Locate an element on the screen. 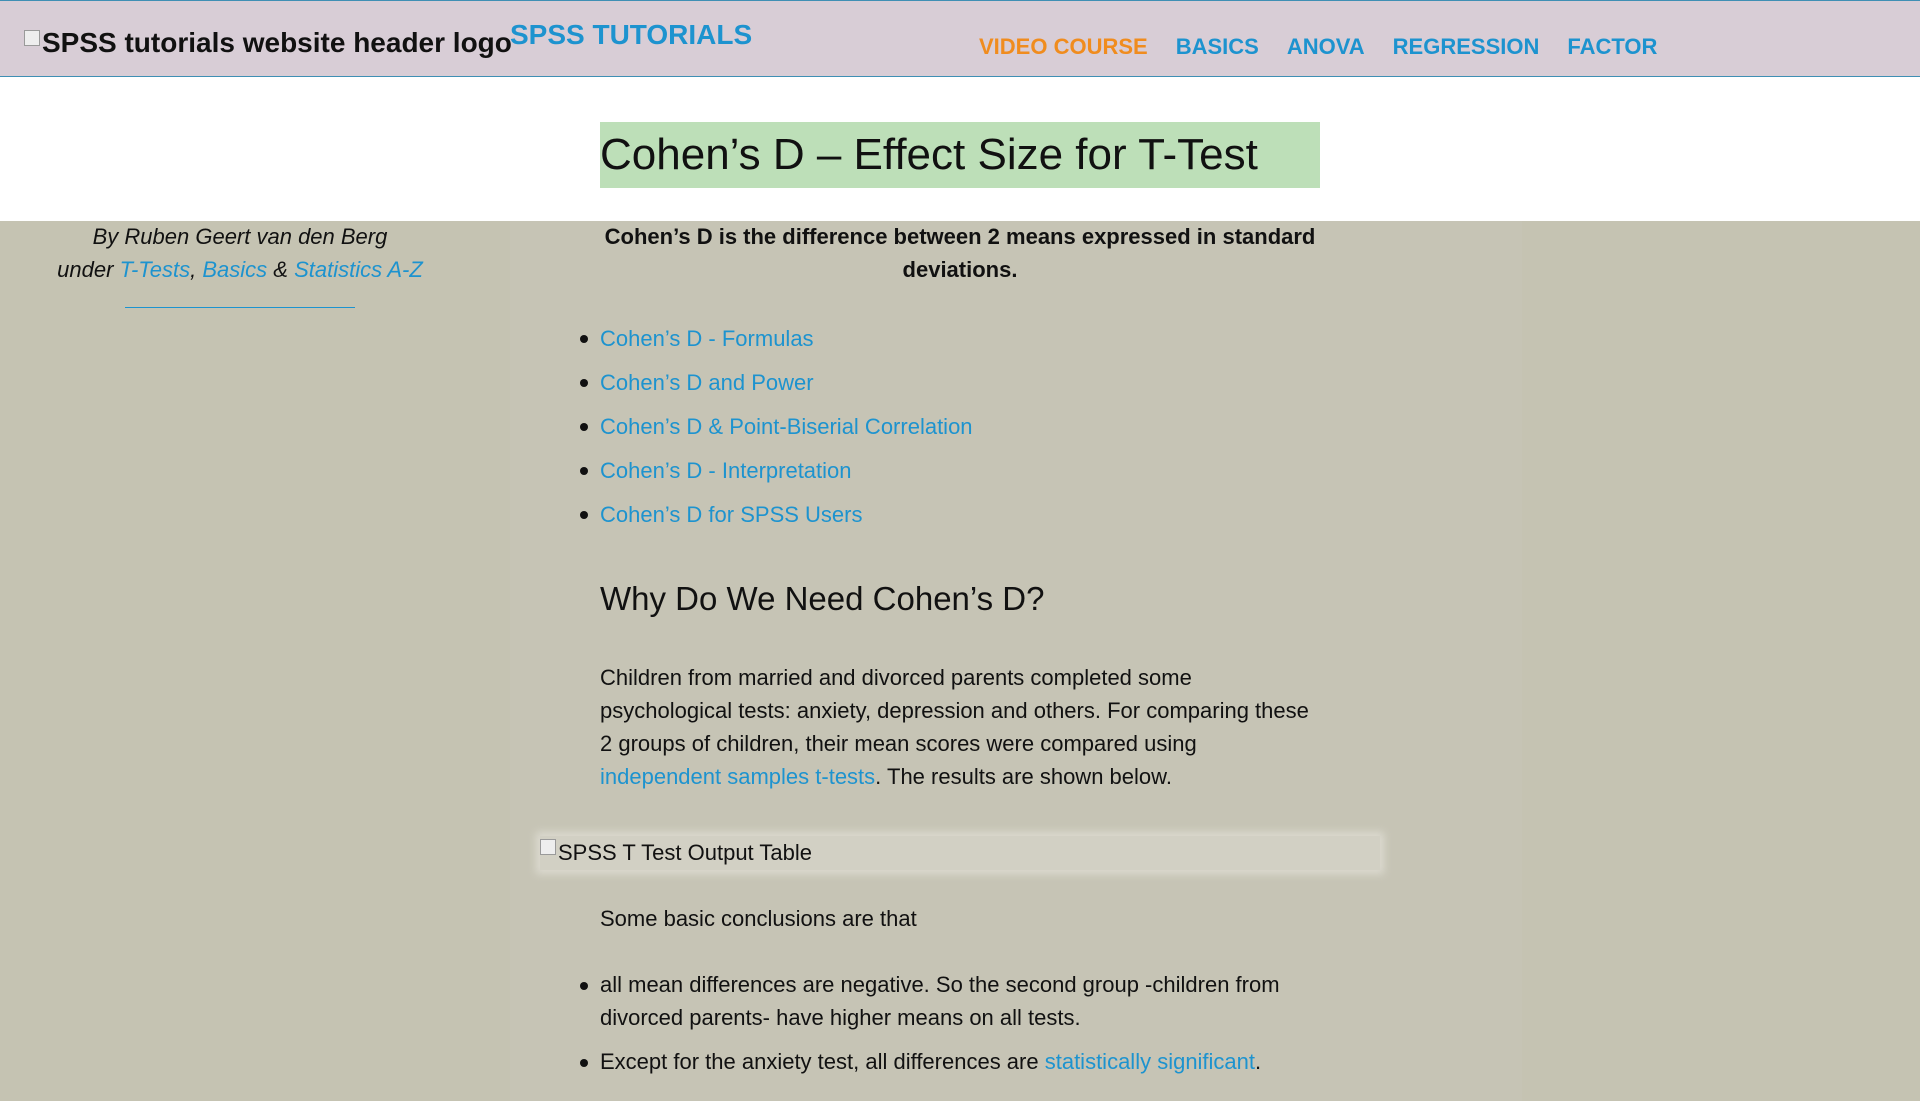  toc-link-formulas: Cohen’s D - Formulas is located at coordinates (707, 338).